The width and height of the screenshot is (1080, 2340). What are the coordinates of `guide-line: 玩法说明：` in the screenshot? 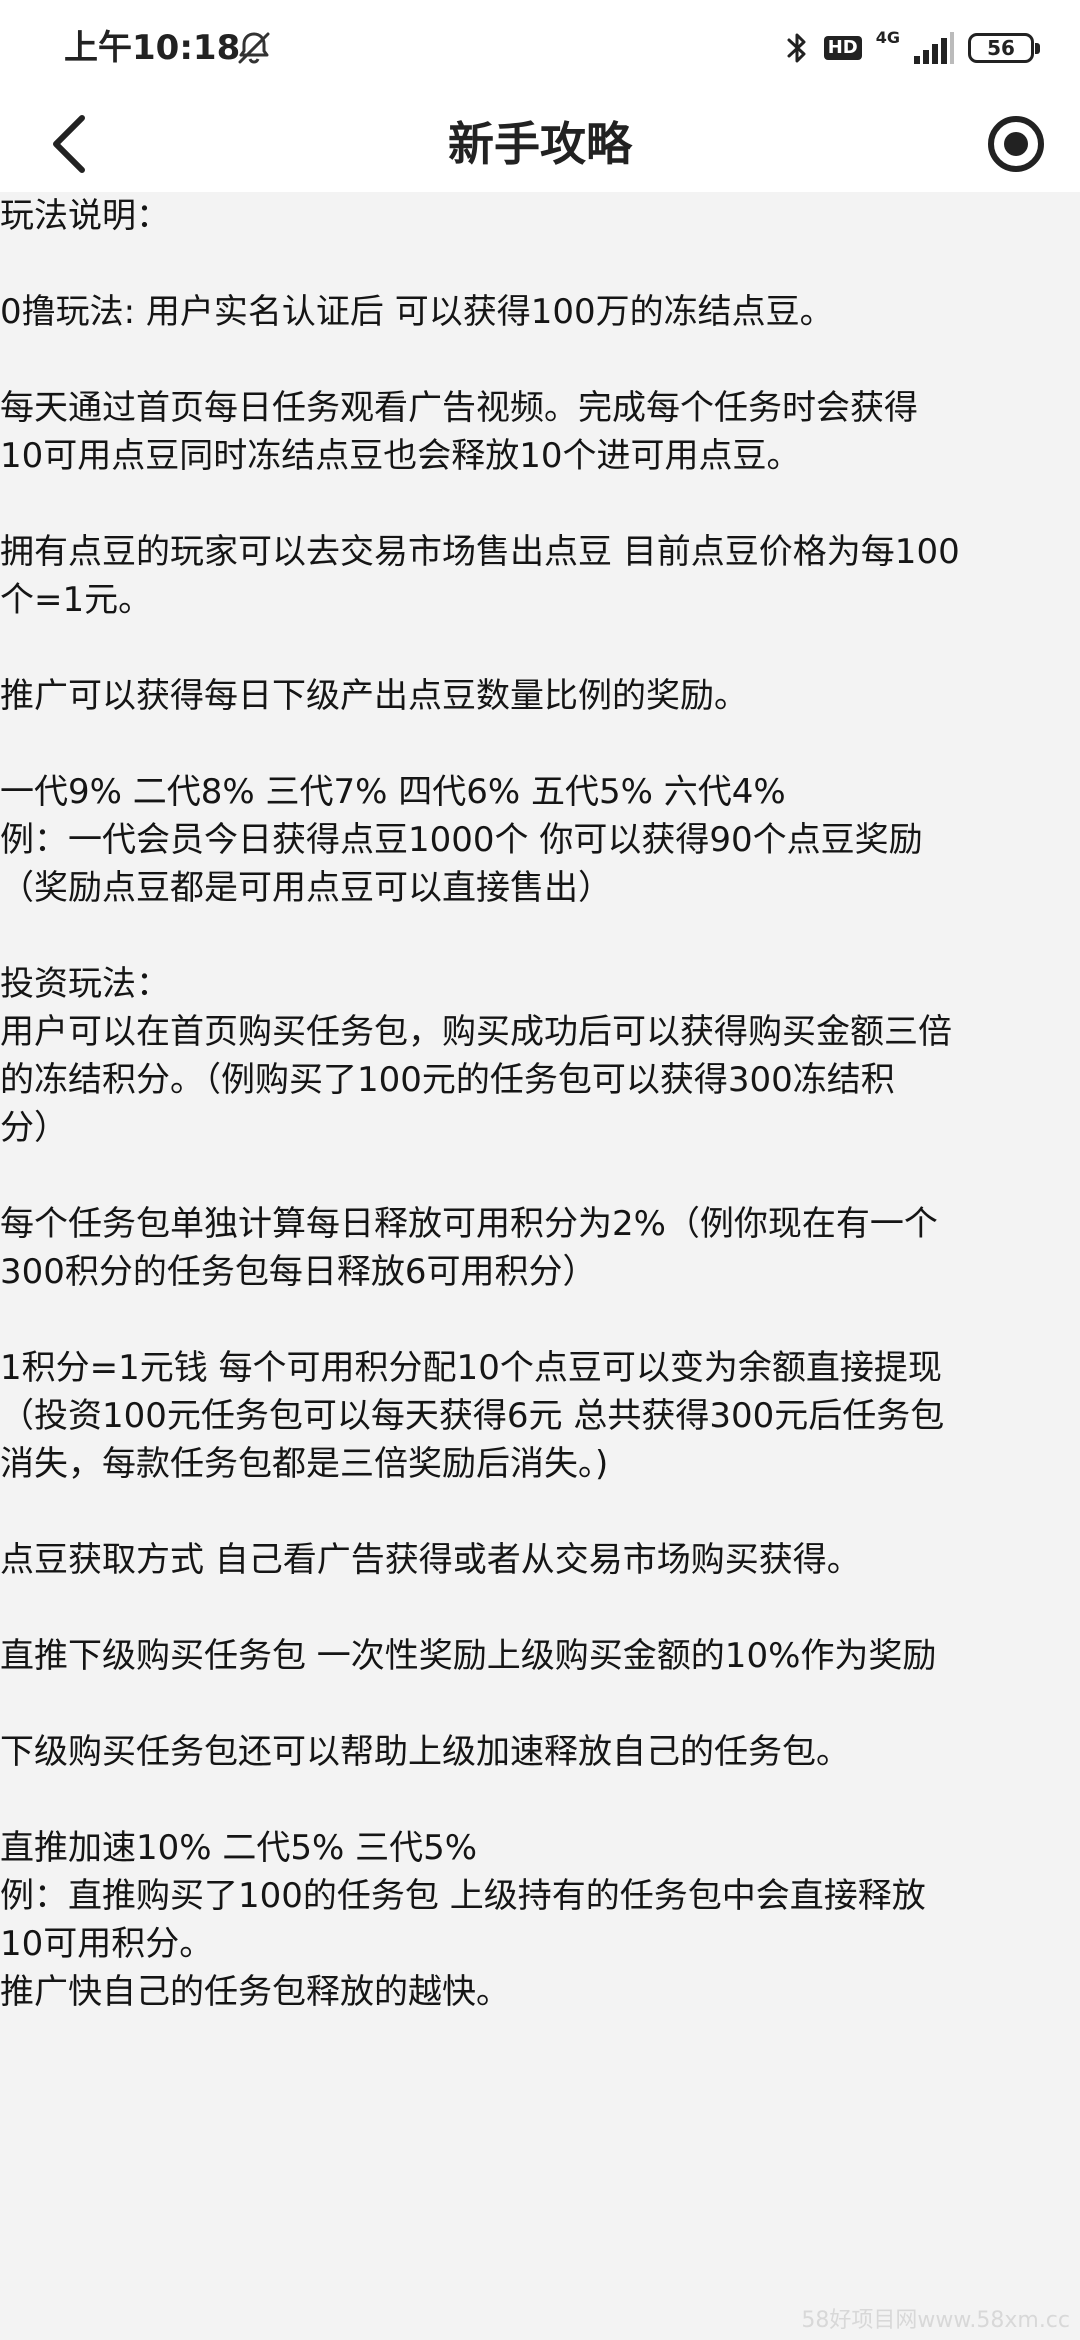 It's located at (85, 216).